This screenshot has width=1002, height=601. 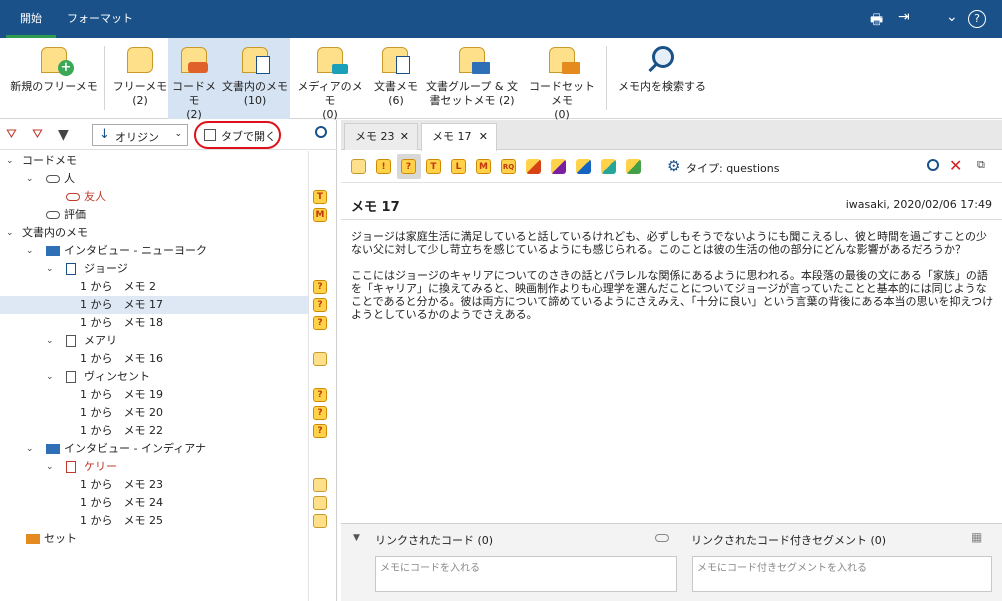 What do you see at coordinates (408, 166) in the screenshot?
I see `question-icon: ?` at bounding box center [408, 166].